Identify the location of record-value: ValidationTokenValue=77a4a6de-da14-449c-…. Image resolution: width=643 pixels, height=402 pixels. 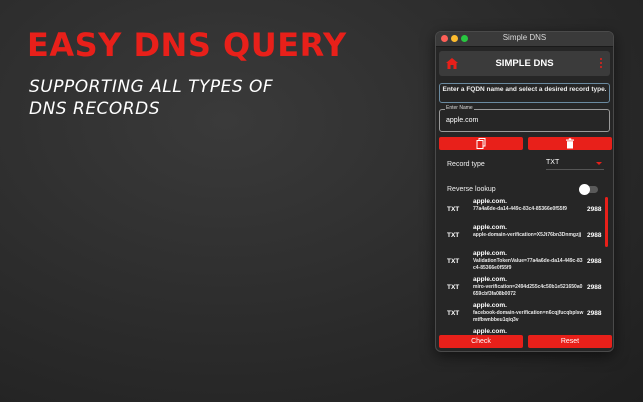
(528, 264).